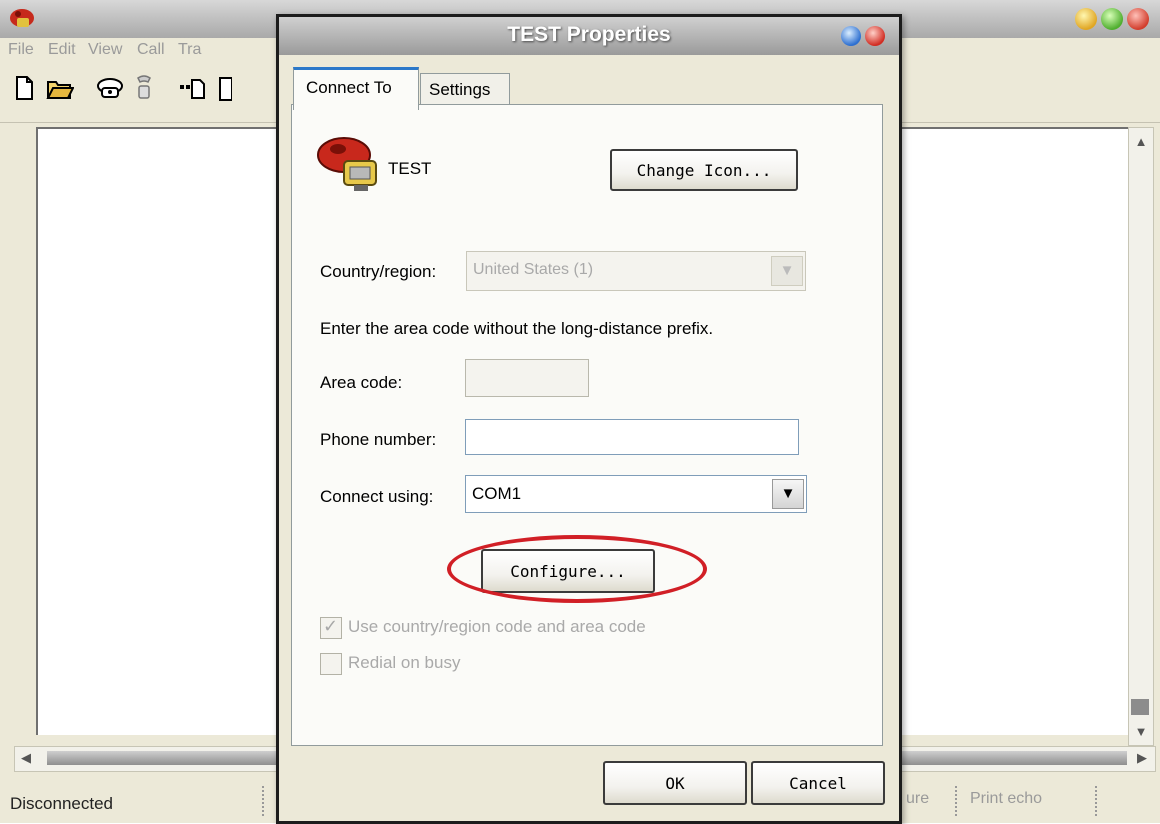 This screenshot has height=824, width=1160. I want to click on checkmark-icon: ✓, so click(331, 626).